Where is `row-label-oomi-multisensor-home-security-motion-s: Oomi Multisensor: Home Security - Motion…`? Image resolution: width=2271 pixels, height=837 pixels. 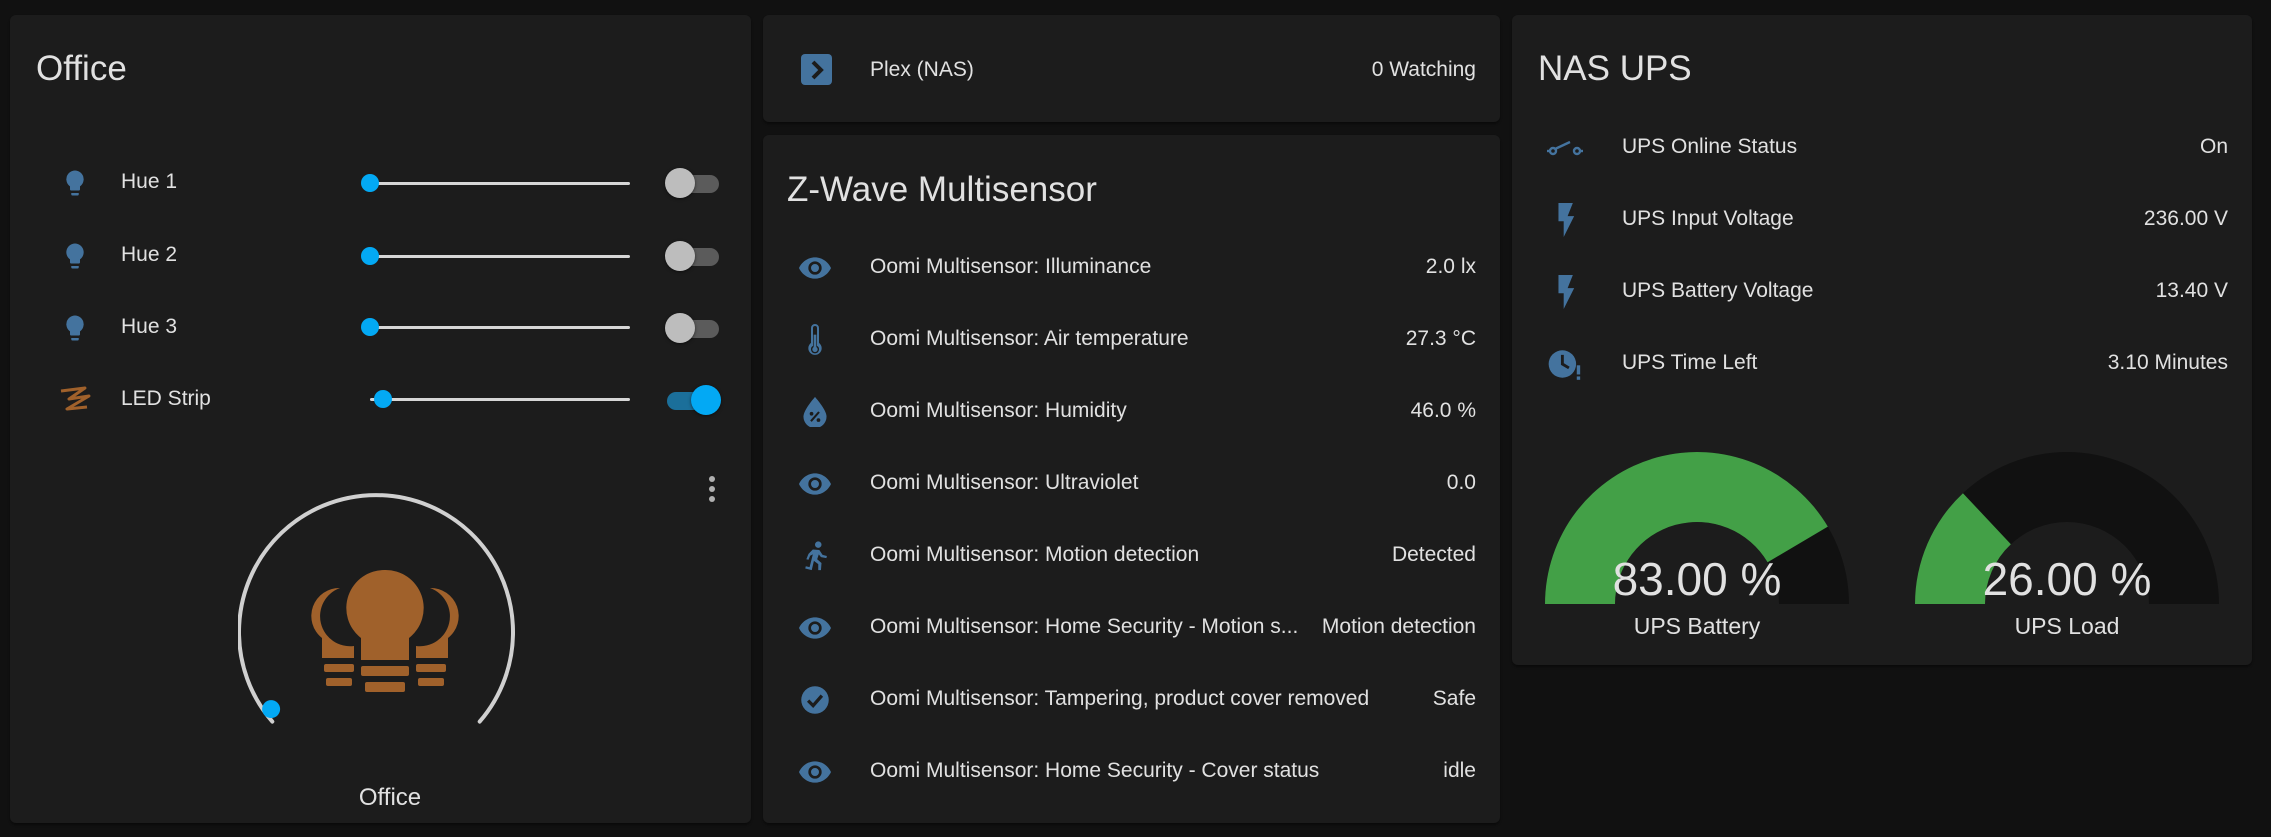
row-label-oomi-multisensor-home-security-motion-s: Oomi Multisensor: Home Security - Motion… is located at coordinates (1084, 627).